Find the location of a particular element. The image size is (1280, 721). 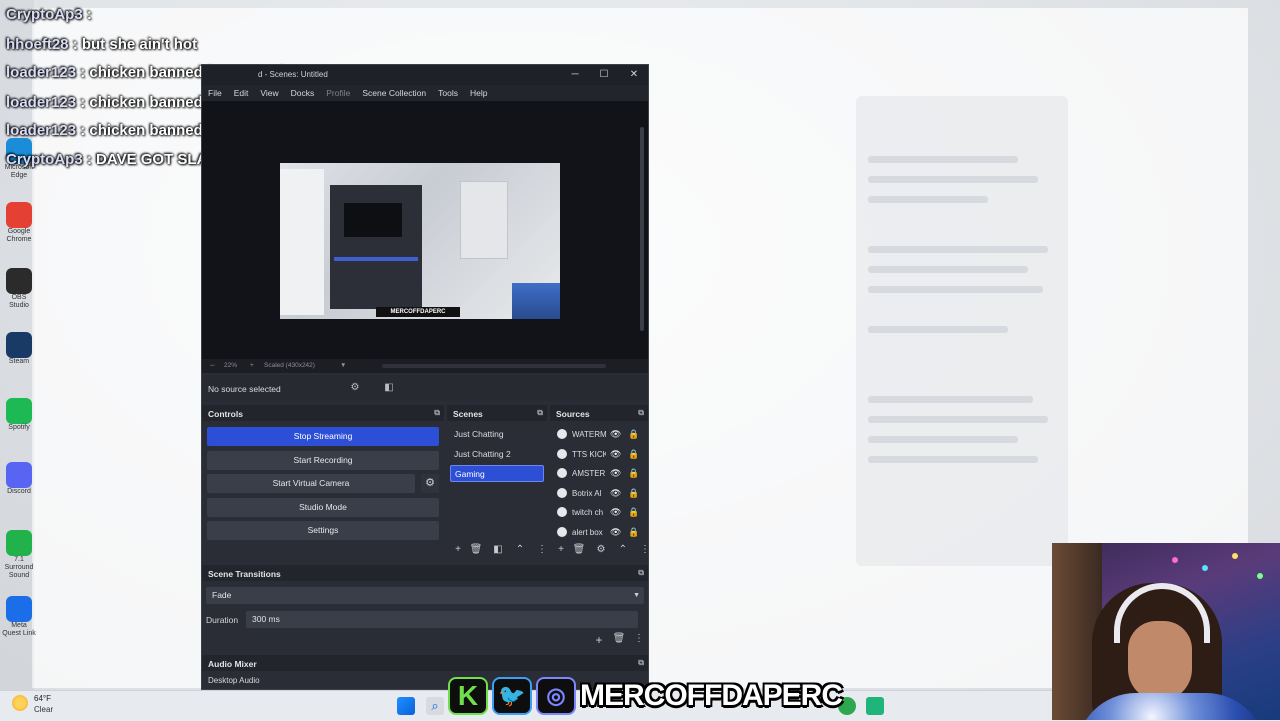

weather-sun-icon is located at coordinates (20, 703).